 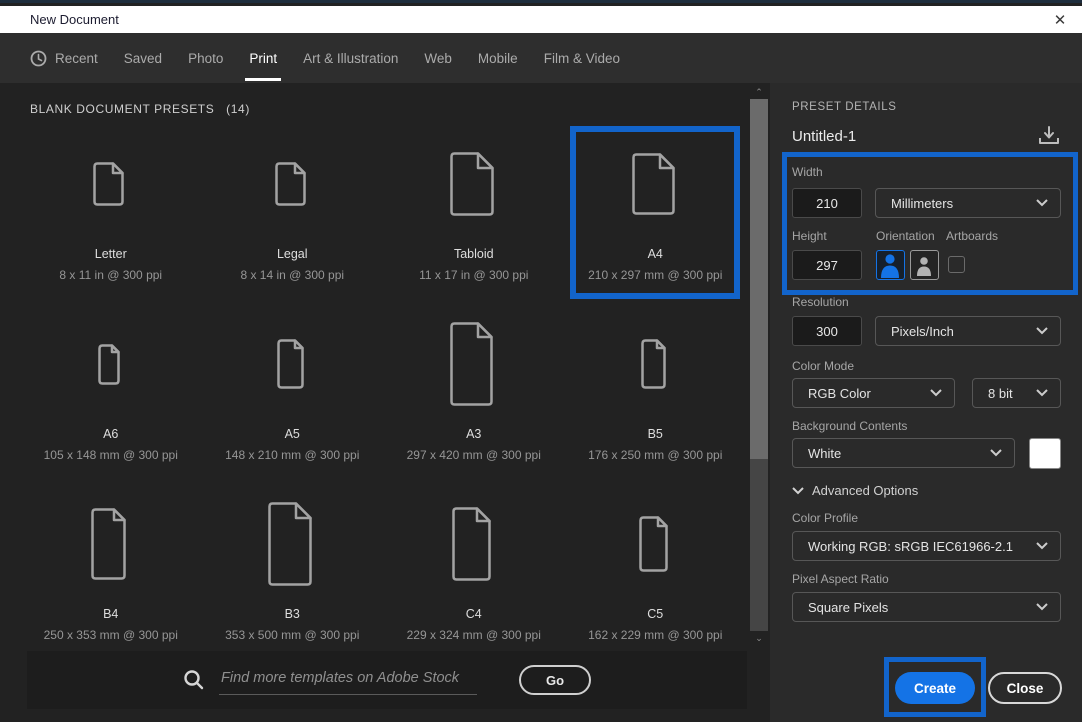 I want to click on tab-label: Art & Illustration, so click(x=351, y=58).